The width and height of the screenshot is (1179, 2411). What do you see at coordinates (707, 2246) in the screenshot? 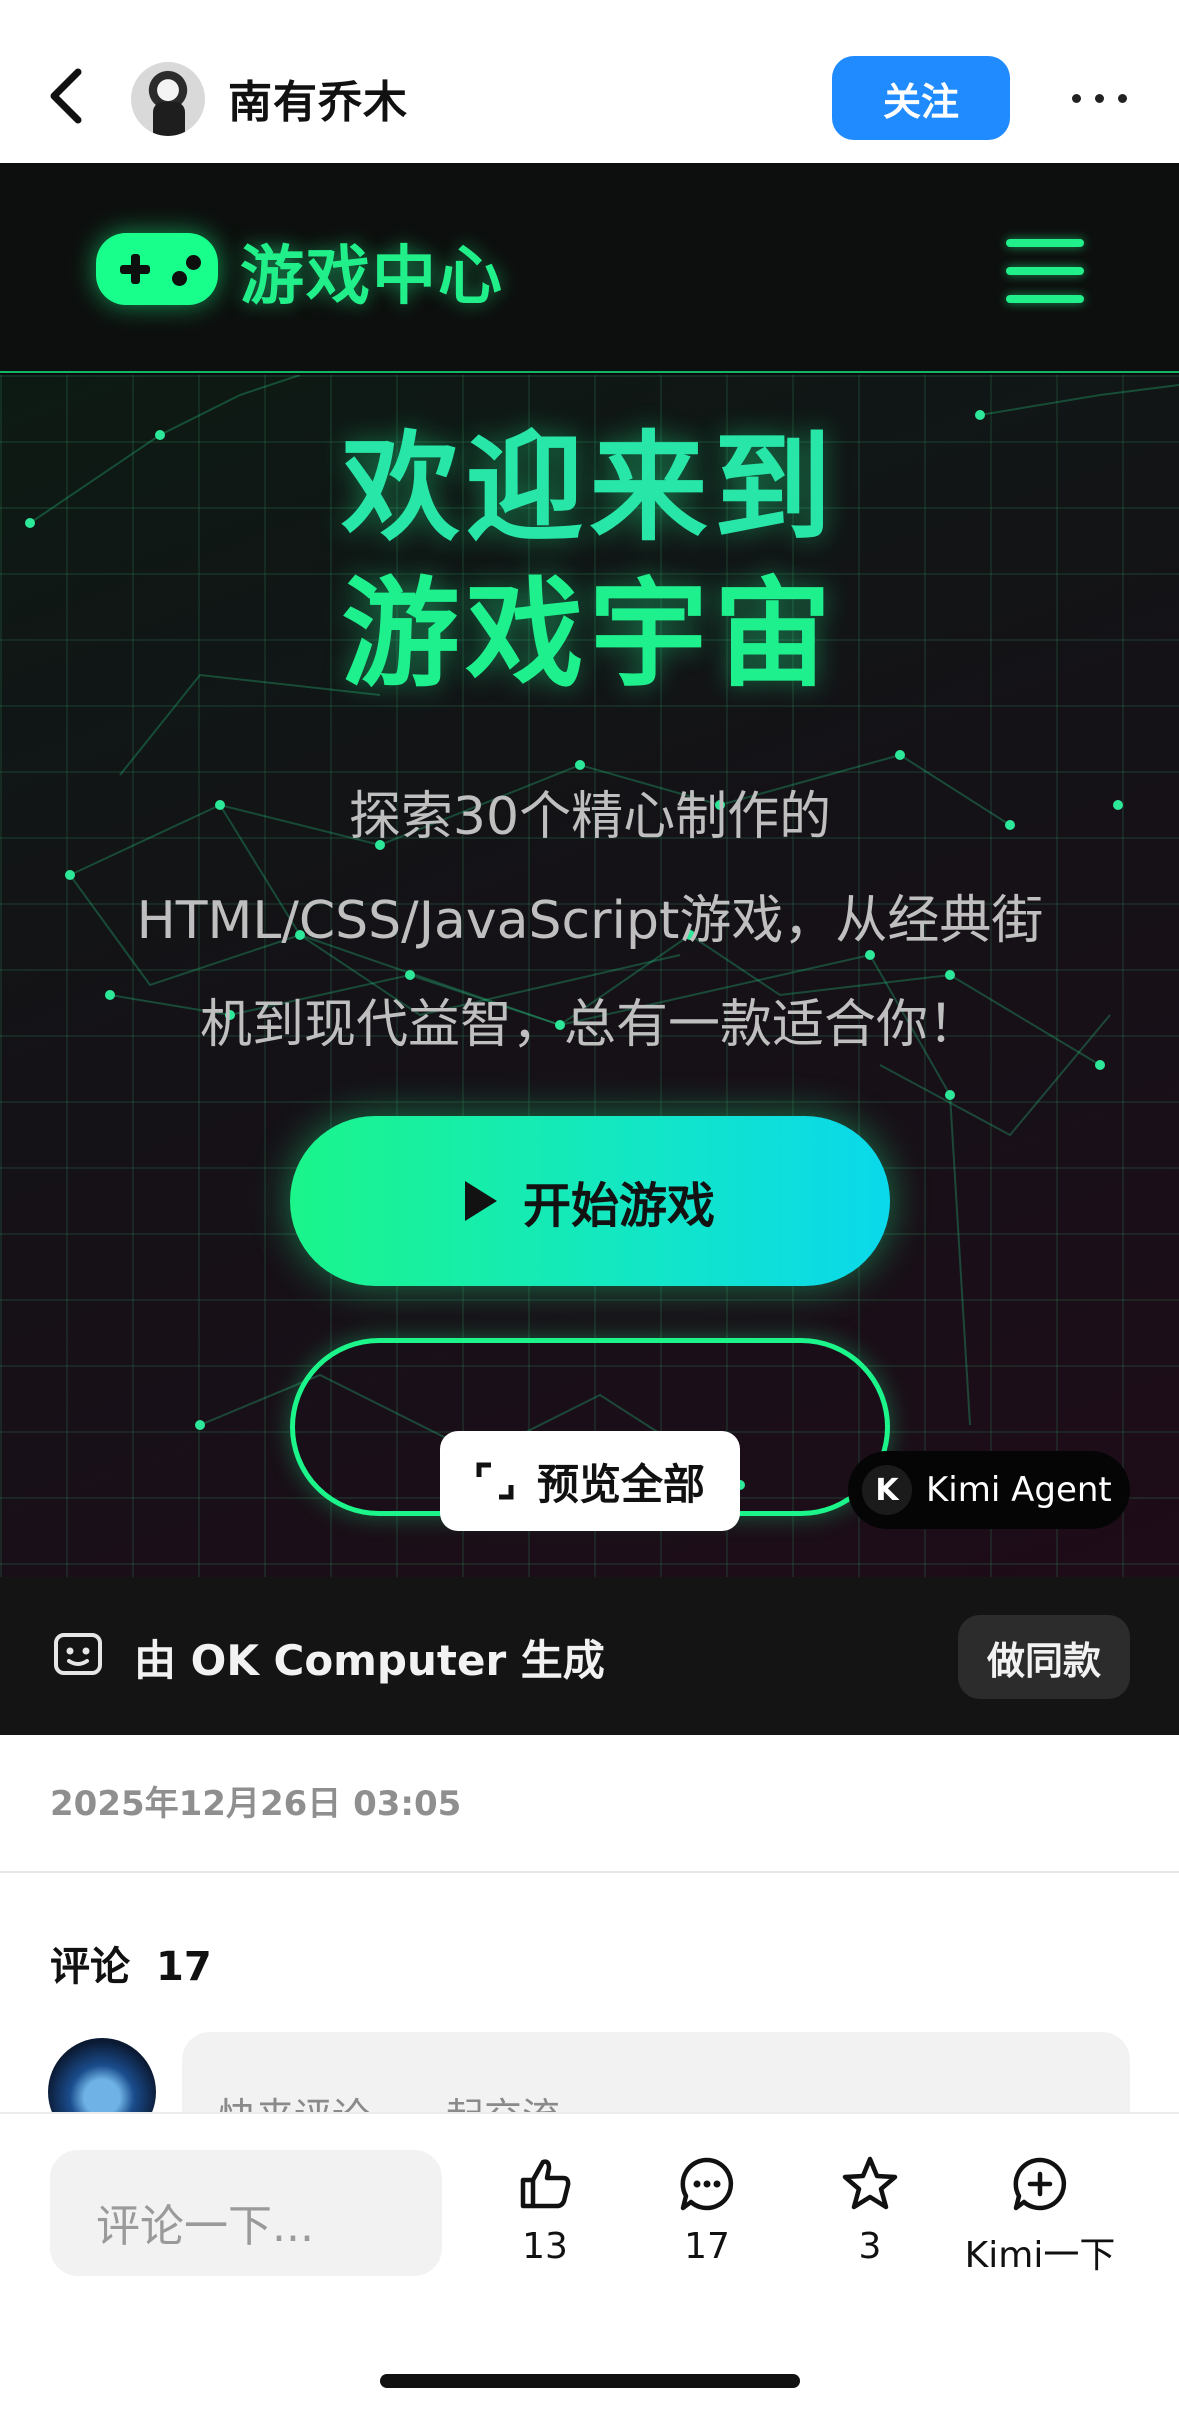
I see `comment-count: 17` at bounding box center [707, 2246].